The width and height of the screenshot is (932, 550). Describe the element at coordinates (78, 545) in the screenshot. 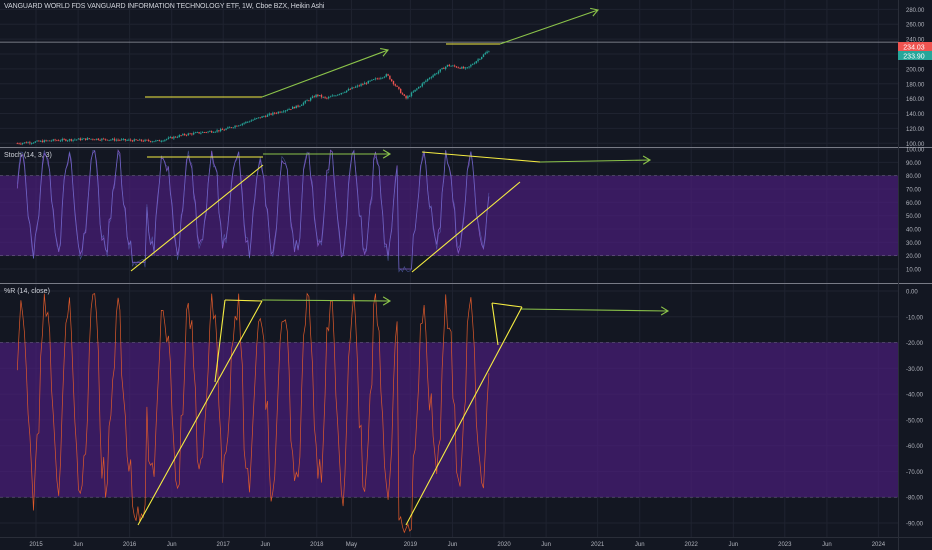

I see `time-tick-label: Jun` at that location.